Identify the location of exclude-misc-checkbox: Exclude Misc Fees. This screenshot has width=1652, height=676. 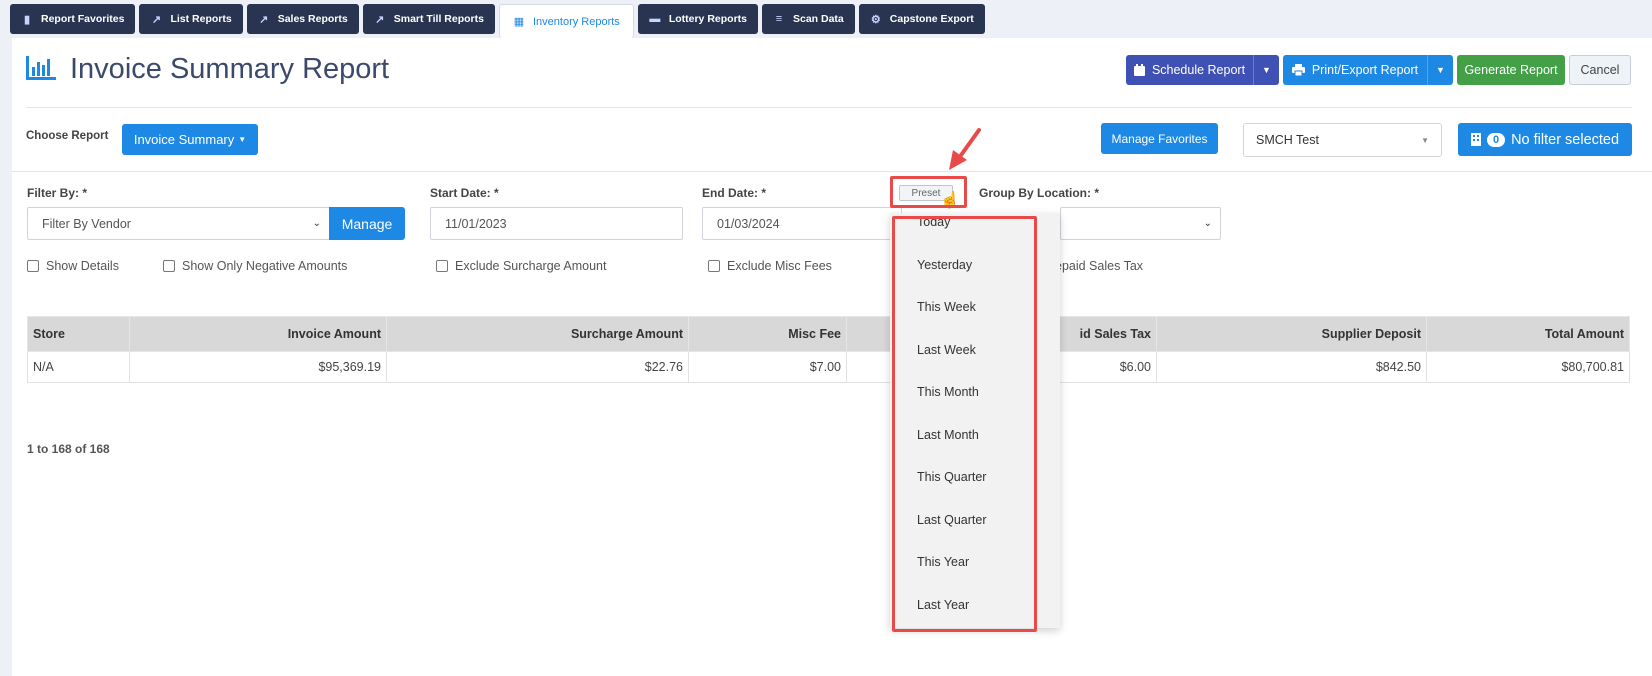
(770, 266).